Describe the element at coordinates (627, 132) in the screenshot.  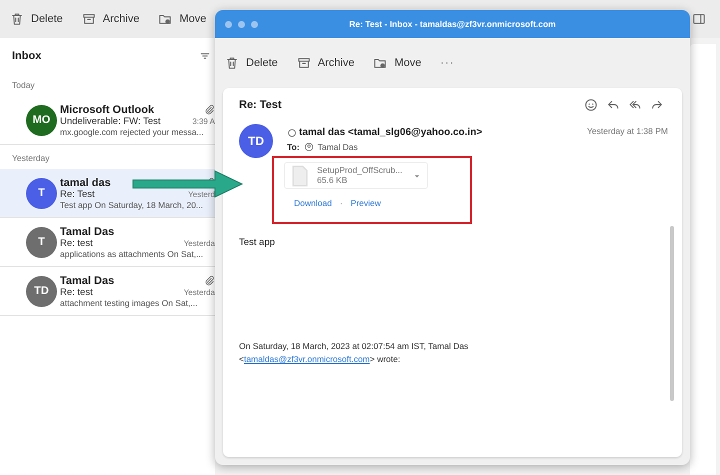
I see `message-date: Yesterday at 1:38 PM` at that location.